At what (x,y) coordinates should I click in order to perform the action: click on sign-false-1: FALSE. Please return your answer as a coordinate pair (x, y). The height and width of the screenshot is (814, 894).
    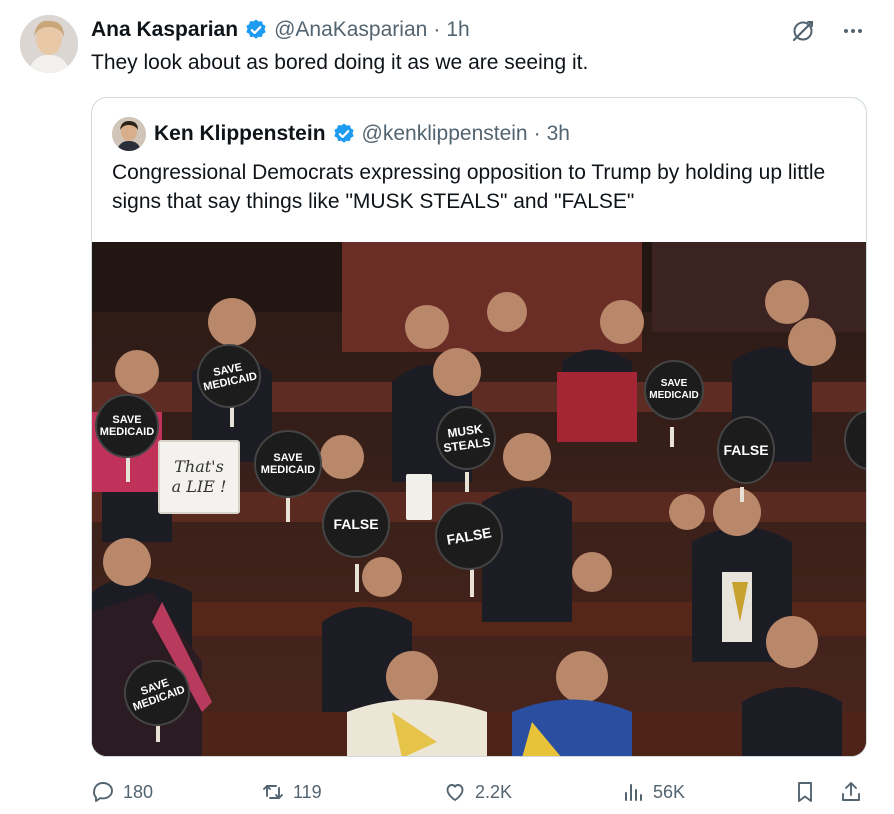
    Looking at the image, I should click on (356, 524).